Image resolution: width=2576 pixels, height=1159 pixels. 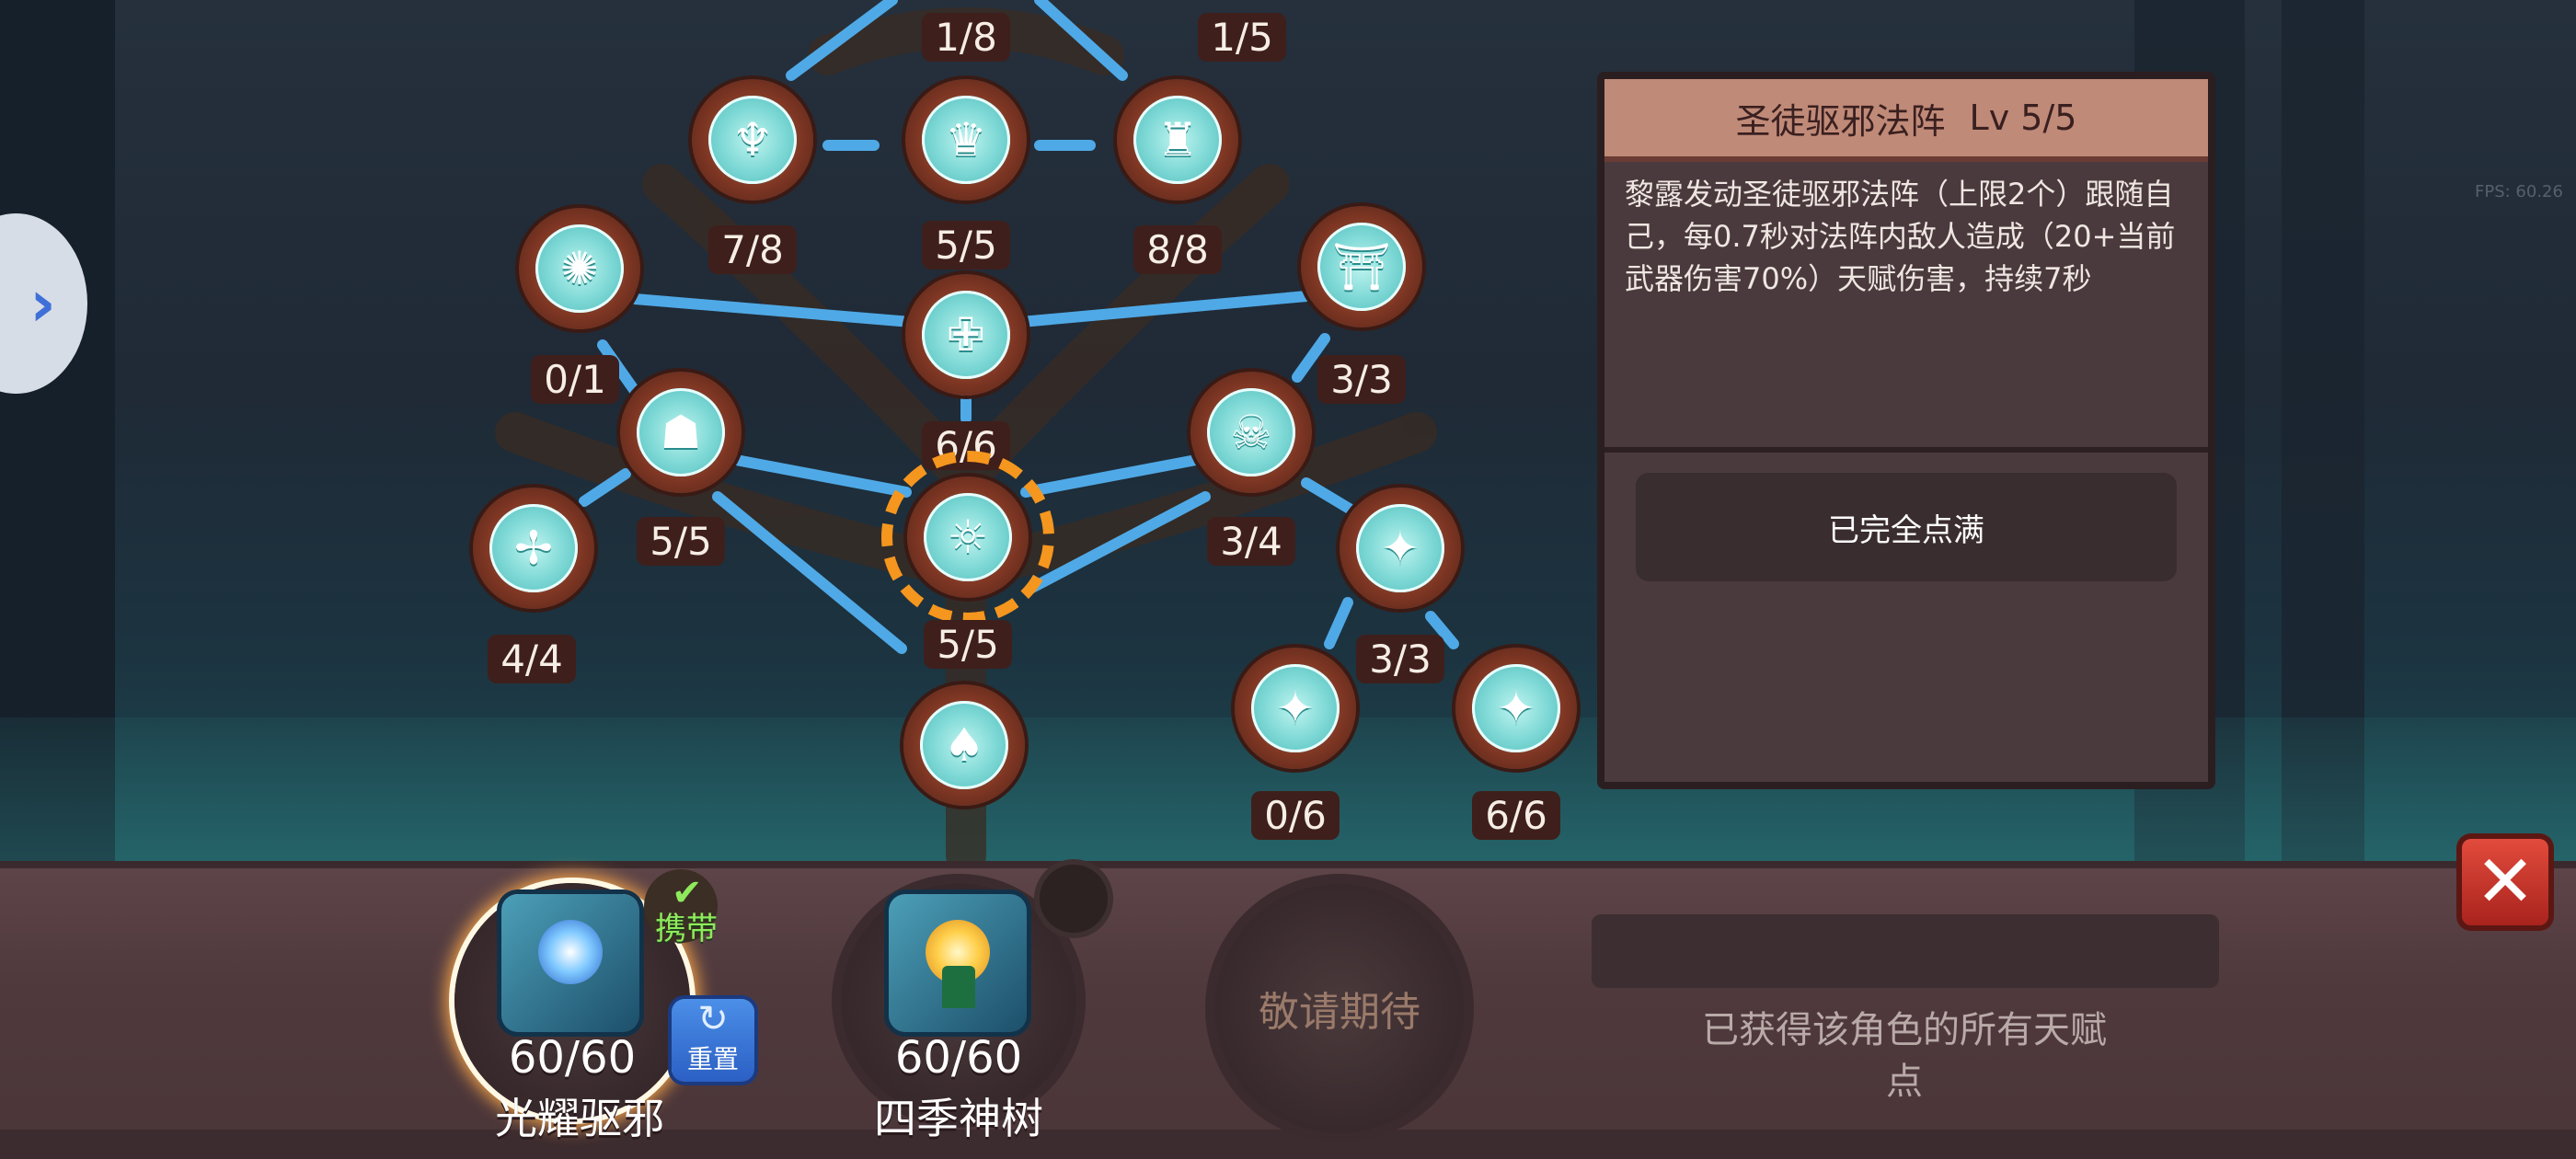 I want to click on angel-icon: ♆, so click(x=752, y=139).